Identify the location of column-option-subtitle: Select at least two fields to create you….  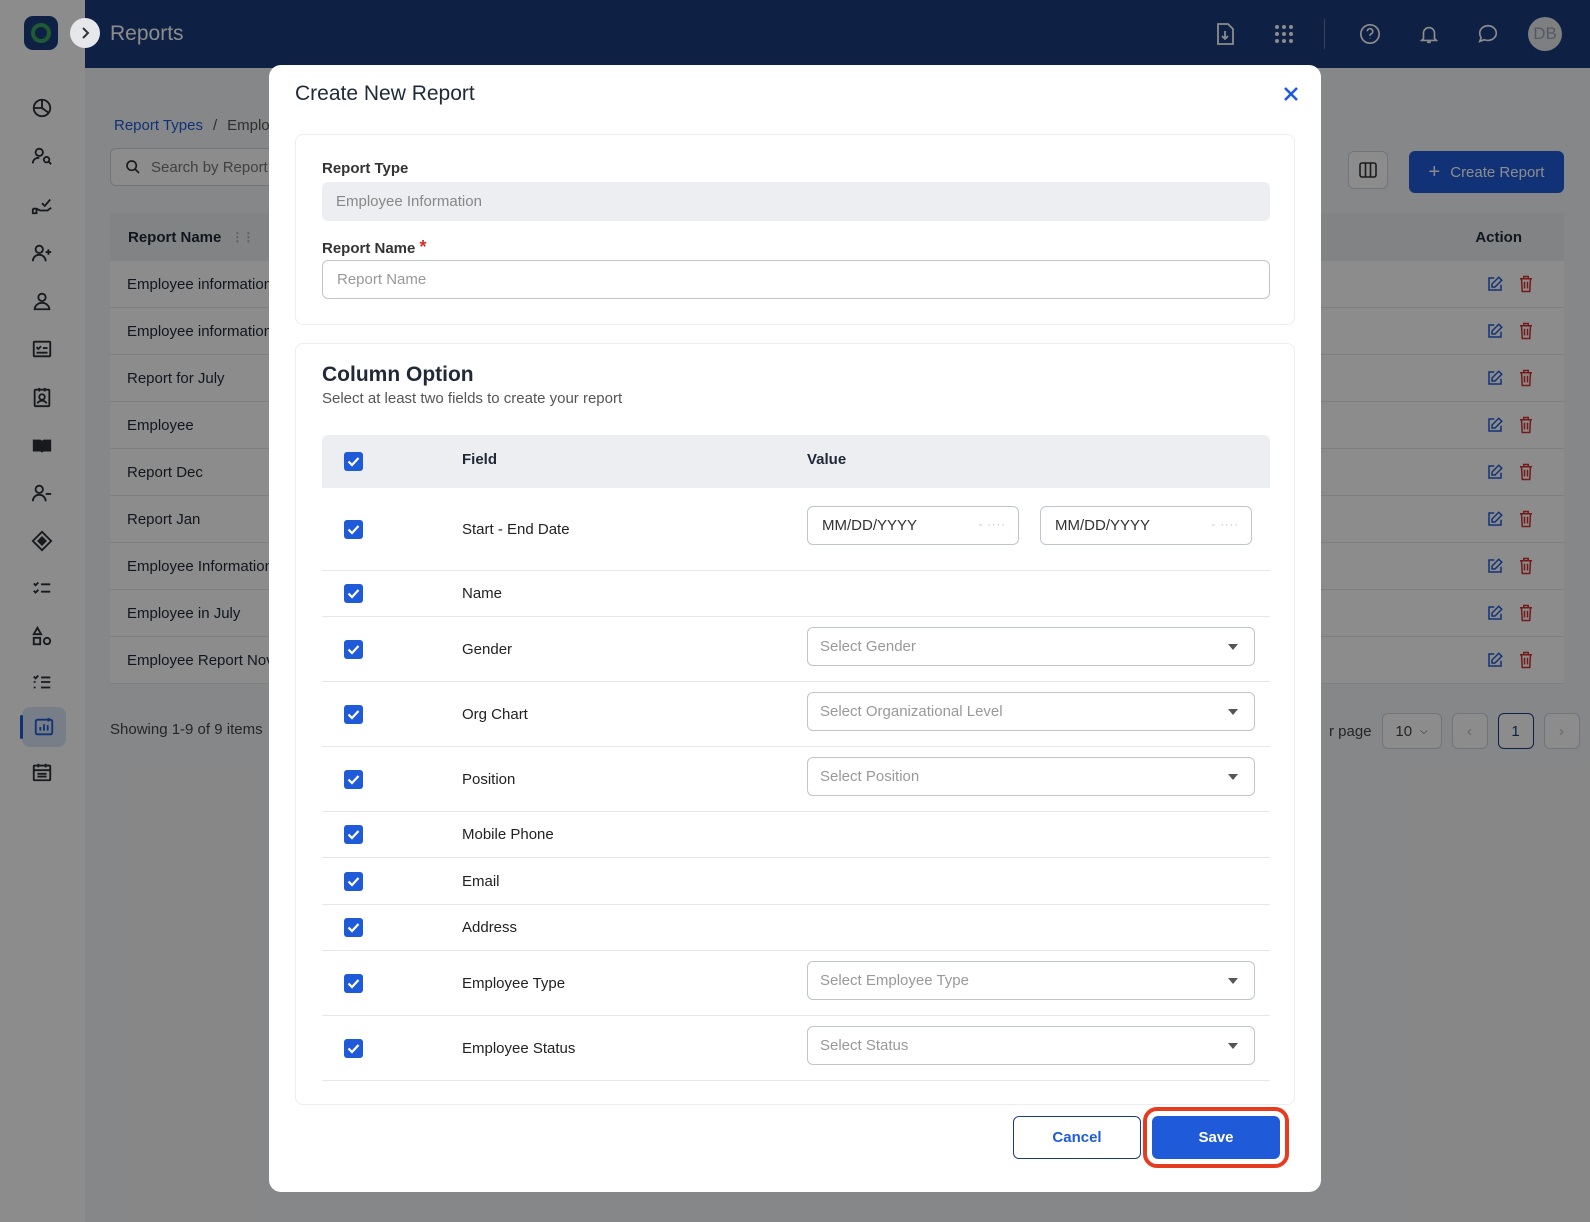
(472, 398).